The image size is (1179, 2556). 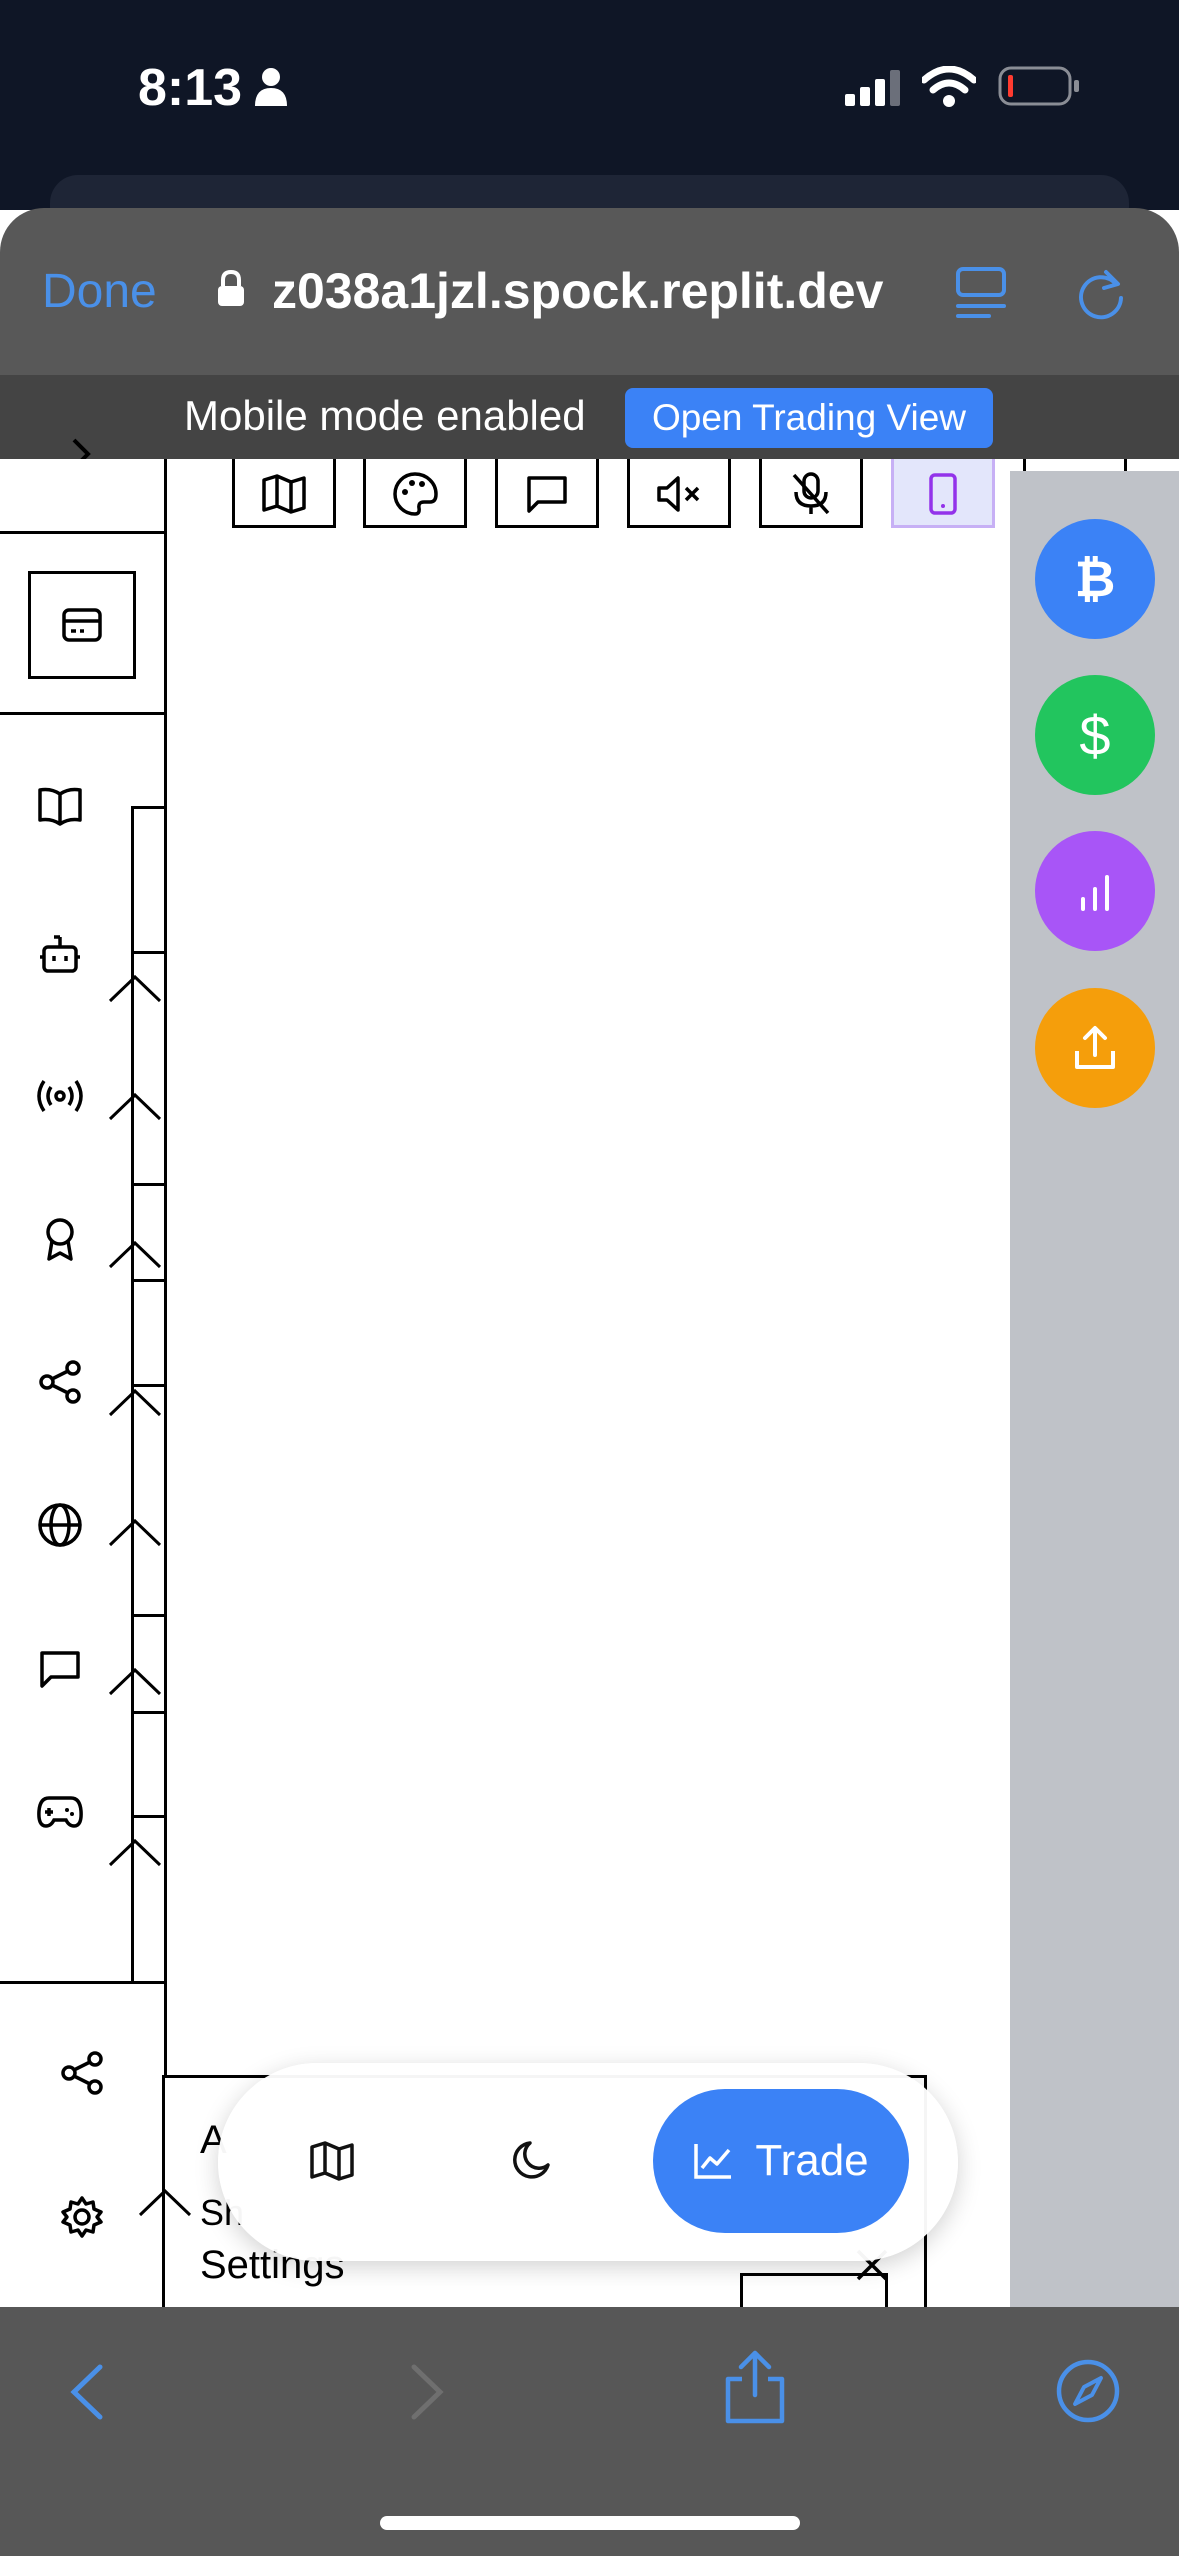 I want to click on forward-icon, so click(x=428, y=2392).